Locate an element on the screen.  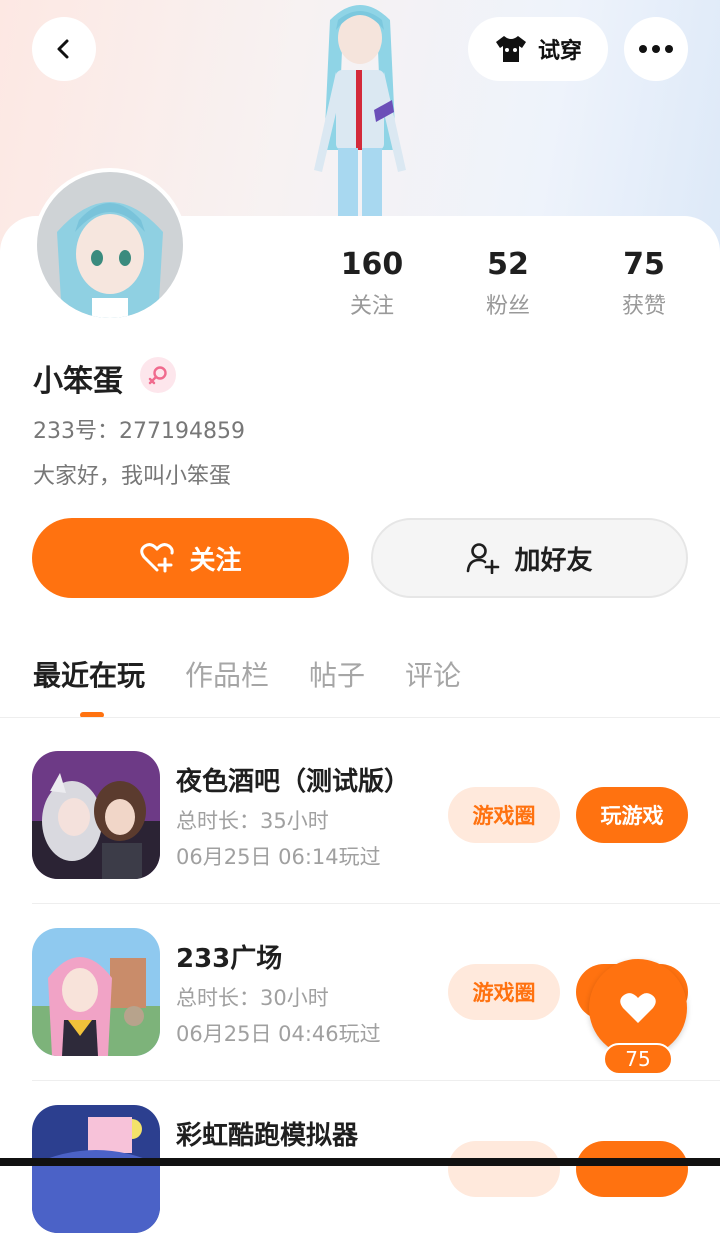
like-count-badge: 75 is located at coordinates (638, 1059).